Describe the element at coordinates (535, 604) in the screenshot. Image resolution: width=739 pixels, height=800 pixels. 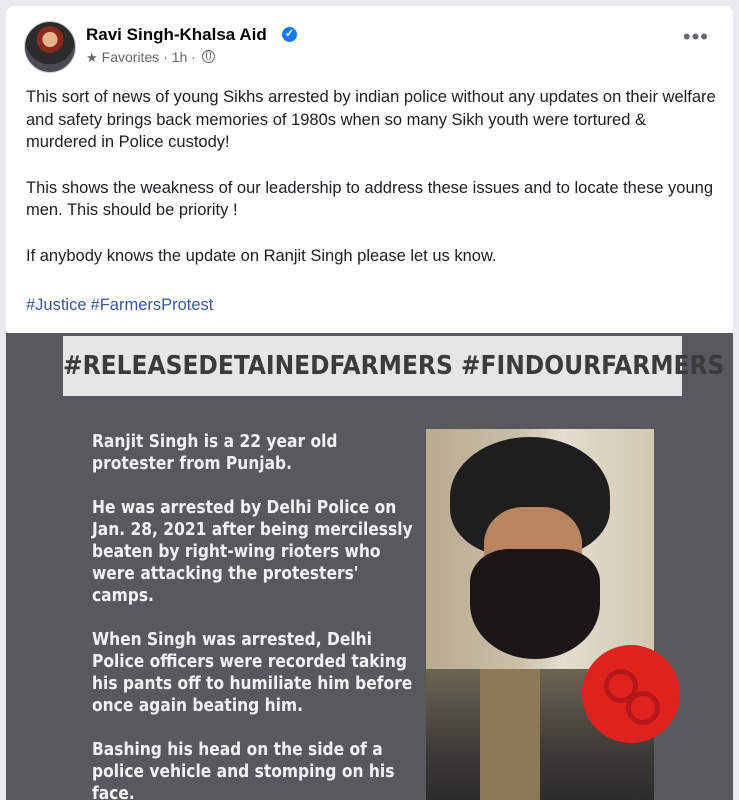
I see `beard-shape` at that location.